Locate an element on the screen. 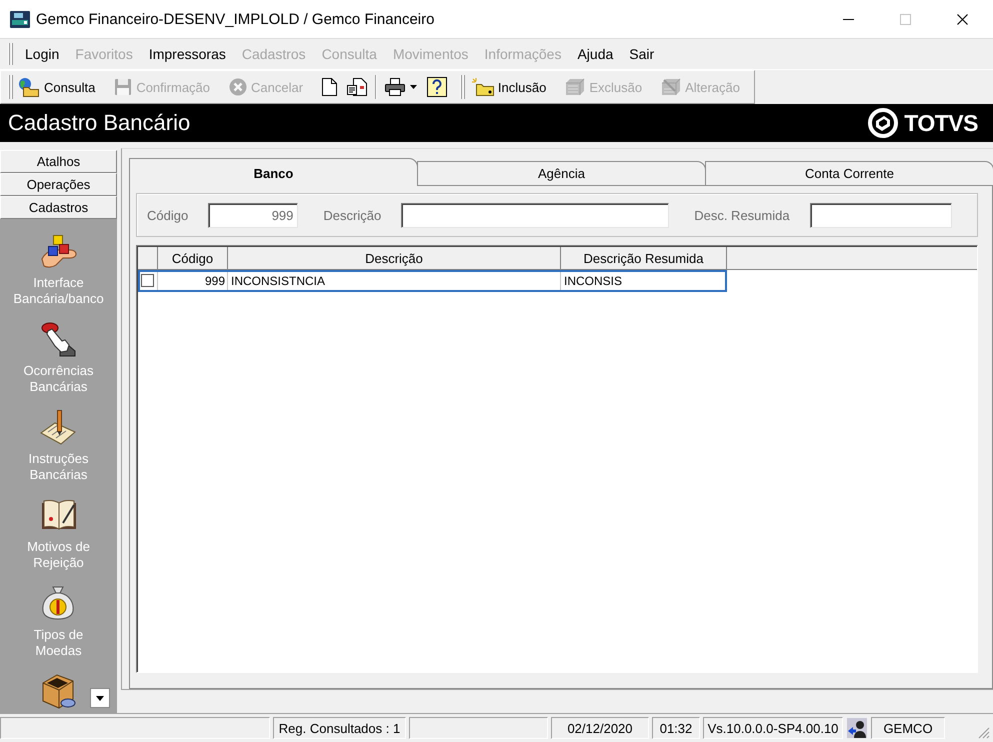  column-header: Código is located at coordinates (193, 258).